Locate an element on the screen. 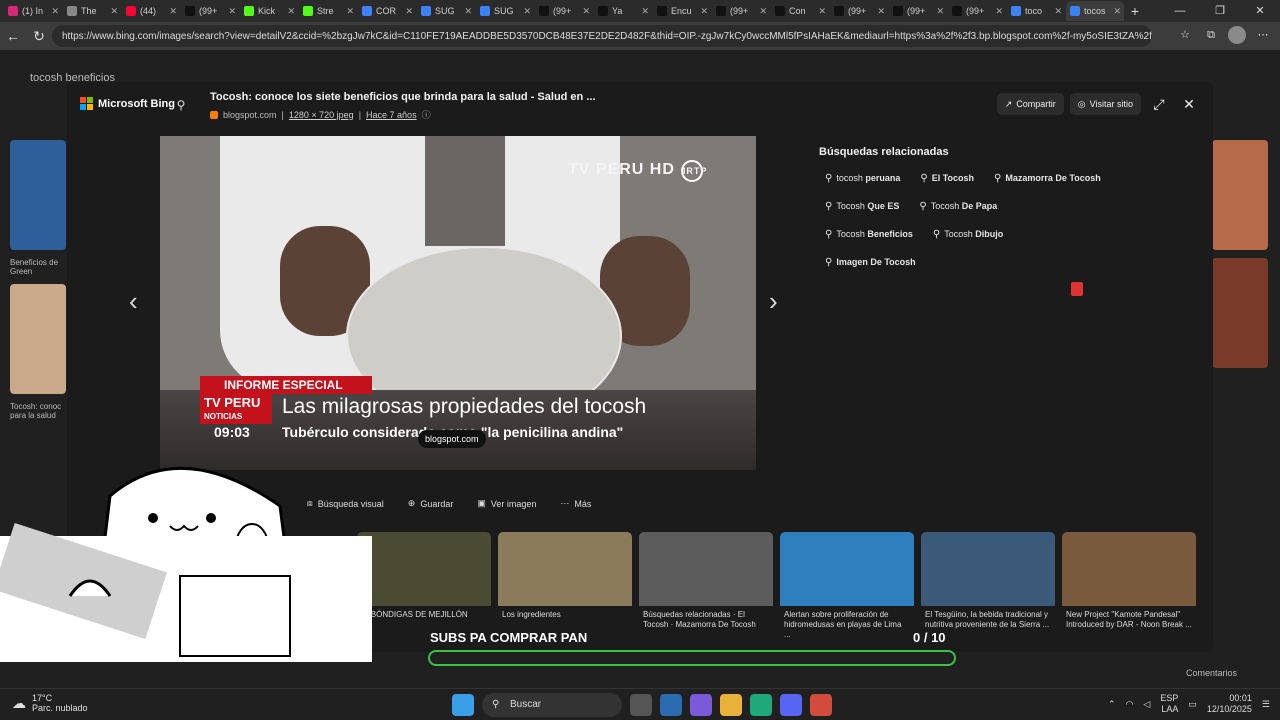  related-chip: ⚲ Tocosh Dibujo is located at coordinates (968, 234).